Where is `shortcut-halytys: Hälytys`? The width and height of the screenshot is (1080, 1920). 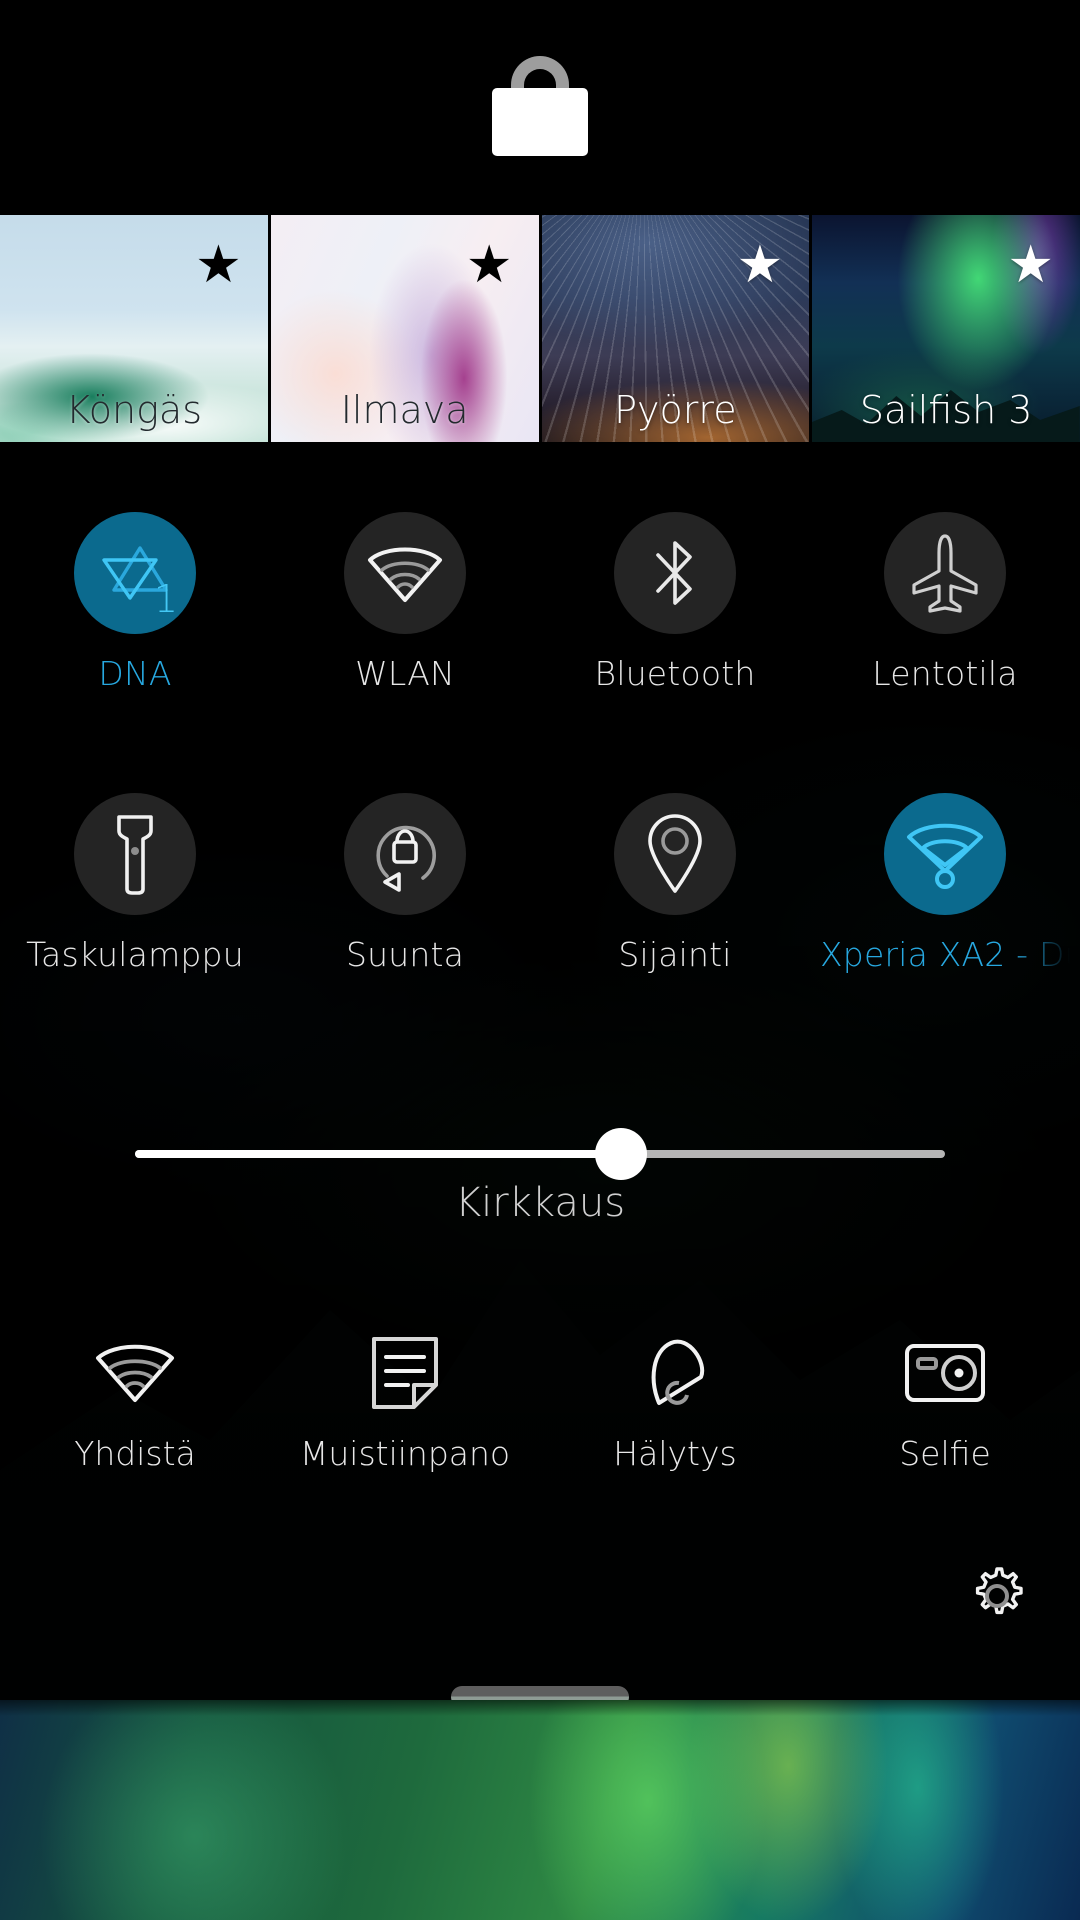
shortcut-halytys: Hälytys is located at coordinates (675, 1401).